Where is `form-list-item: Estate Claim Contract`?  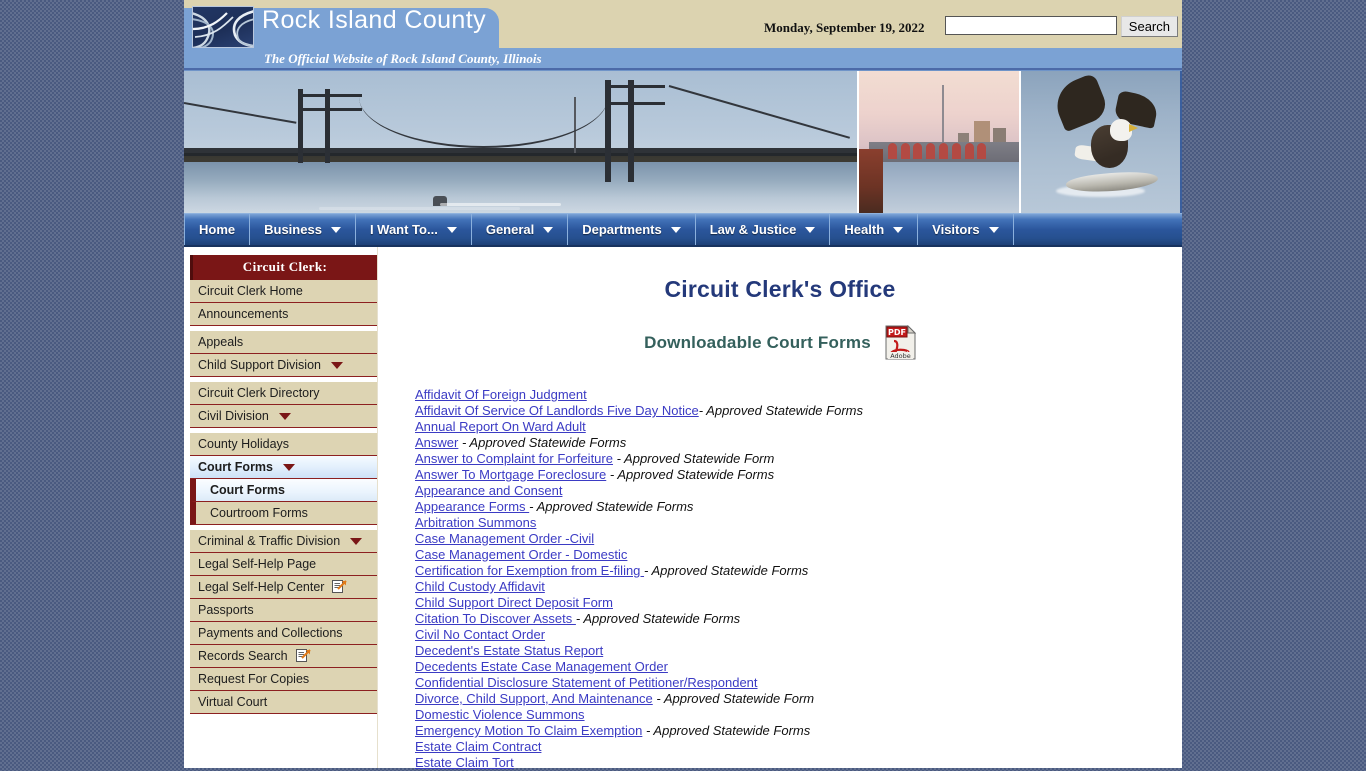
form-list-item: Estate Claim Contract is located at coordinates (798, 747).